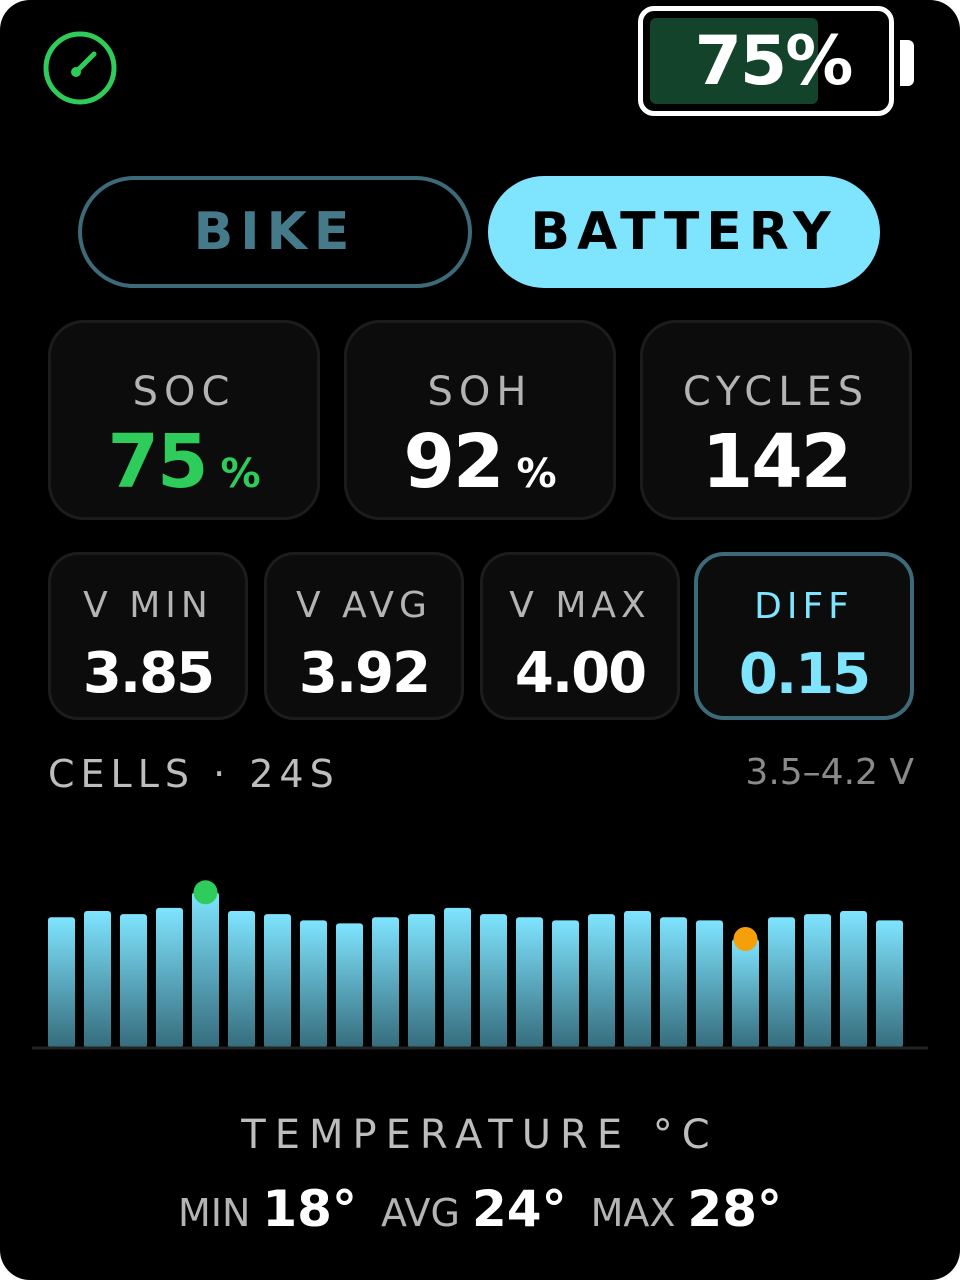 The height and width of the screenshot is (1280, 960). I want to click on vmin-label: V MIN, so click(148, 605).